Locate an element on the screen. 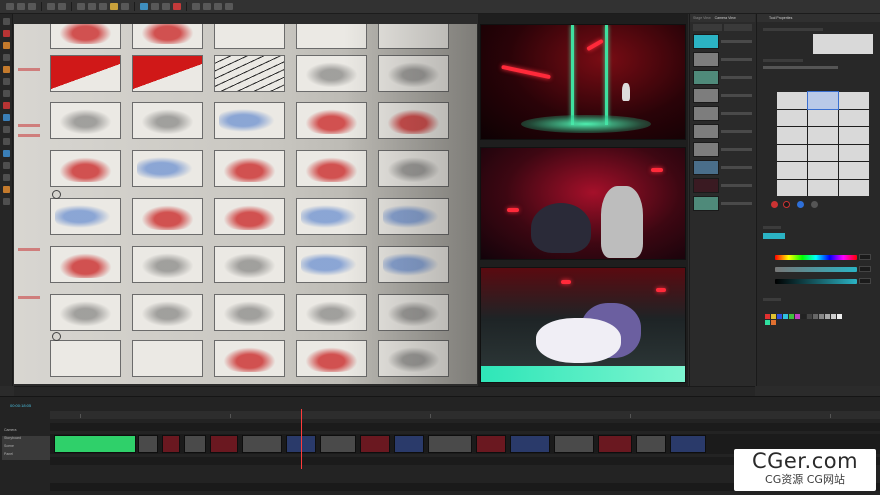 This screenshot has width=880, height=495. grid-icon is located at coordinates (218, 6).